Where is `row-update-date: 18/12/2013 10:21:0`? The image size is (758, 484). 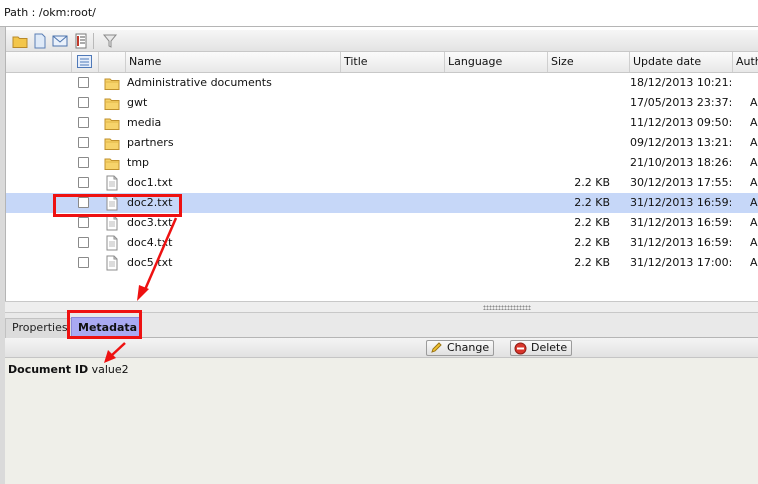 row-update-date: 18/12/2013 10:21:0 is located at coordinates (680, 82).